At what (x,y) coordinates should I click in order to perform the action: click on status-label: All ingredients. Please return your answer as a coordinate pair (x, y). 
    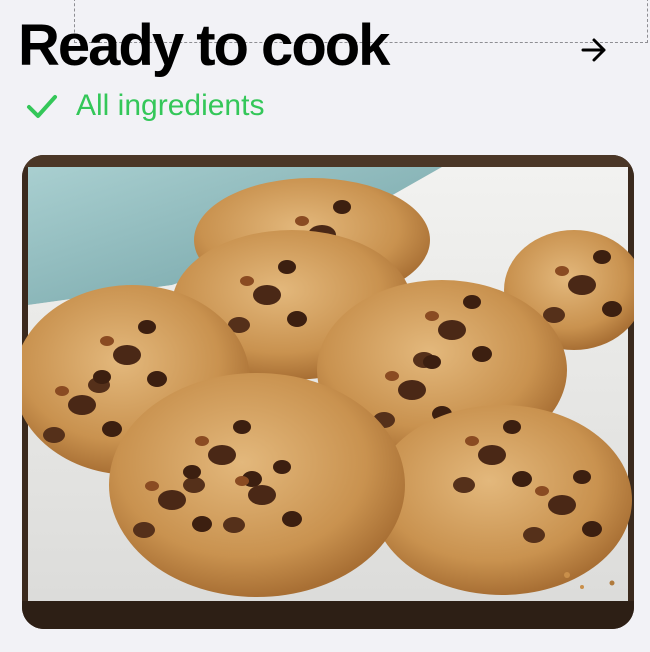
    Looking at the image, I should click on (170, 105).